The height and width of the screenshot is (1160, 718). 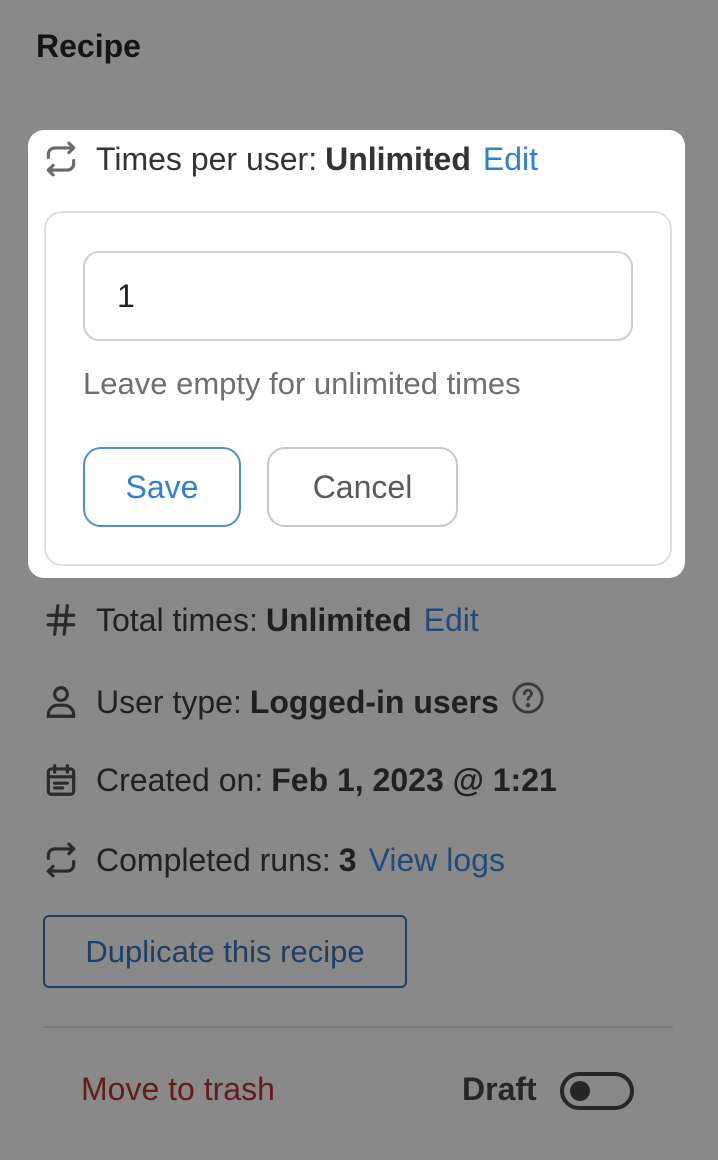 I want to click on save-button: Save, so click(x=162, y=487).